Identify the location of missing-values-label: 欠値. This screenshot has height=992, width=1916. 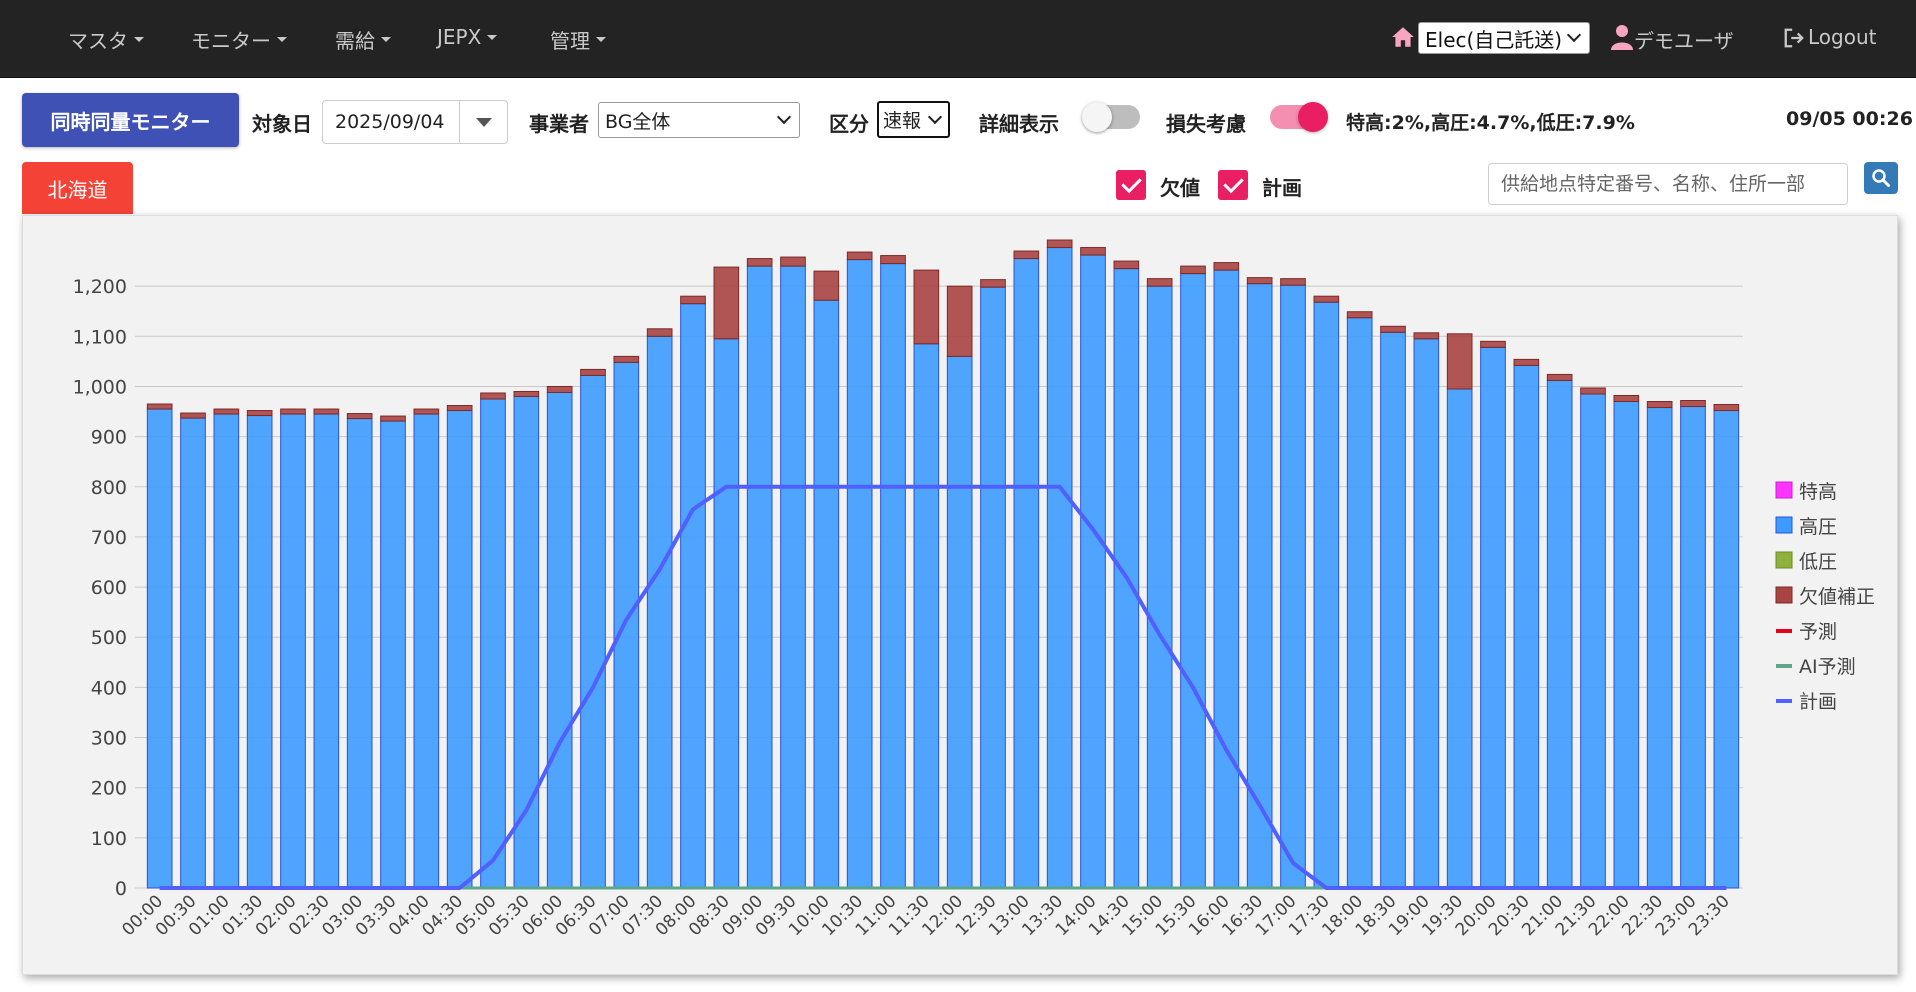
(1180, 188).